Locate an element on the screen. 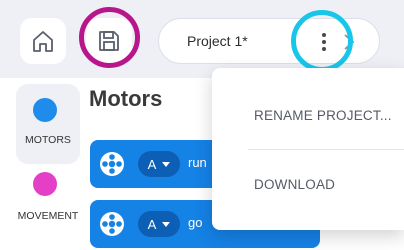 Image resolution: width=404 pixels, height=250 pixels. movement-color-dot is located at coordinates (45, 184).